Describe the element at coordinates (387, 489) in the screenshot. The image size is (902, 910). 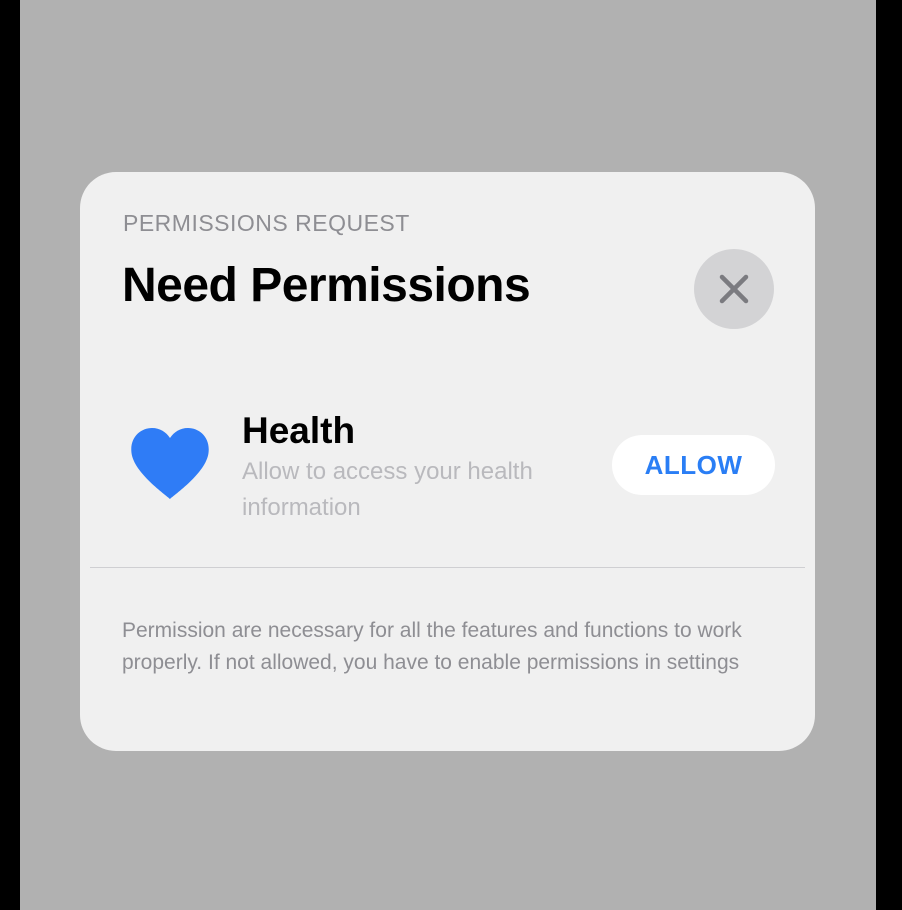
I see `permission-description: Allow to access your health information` at that location.